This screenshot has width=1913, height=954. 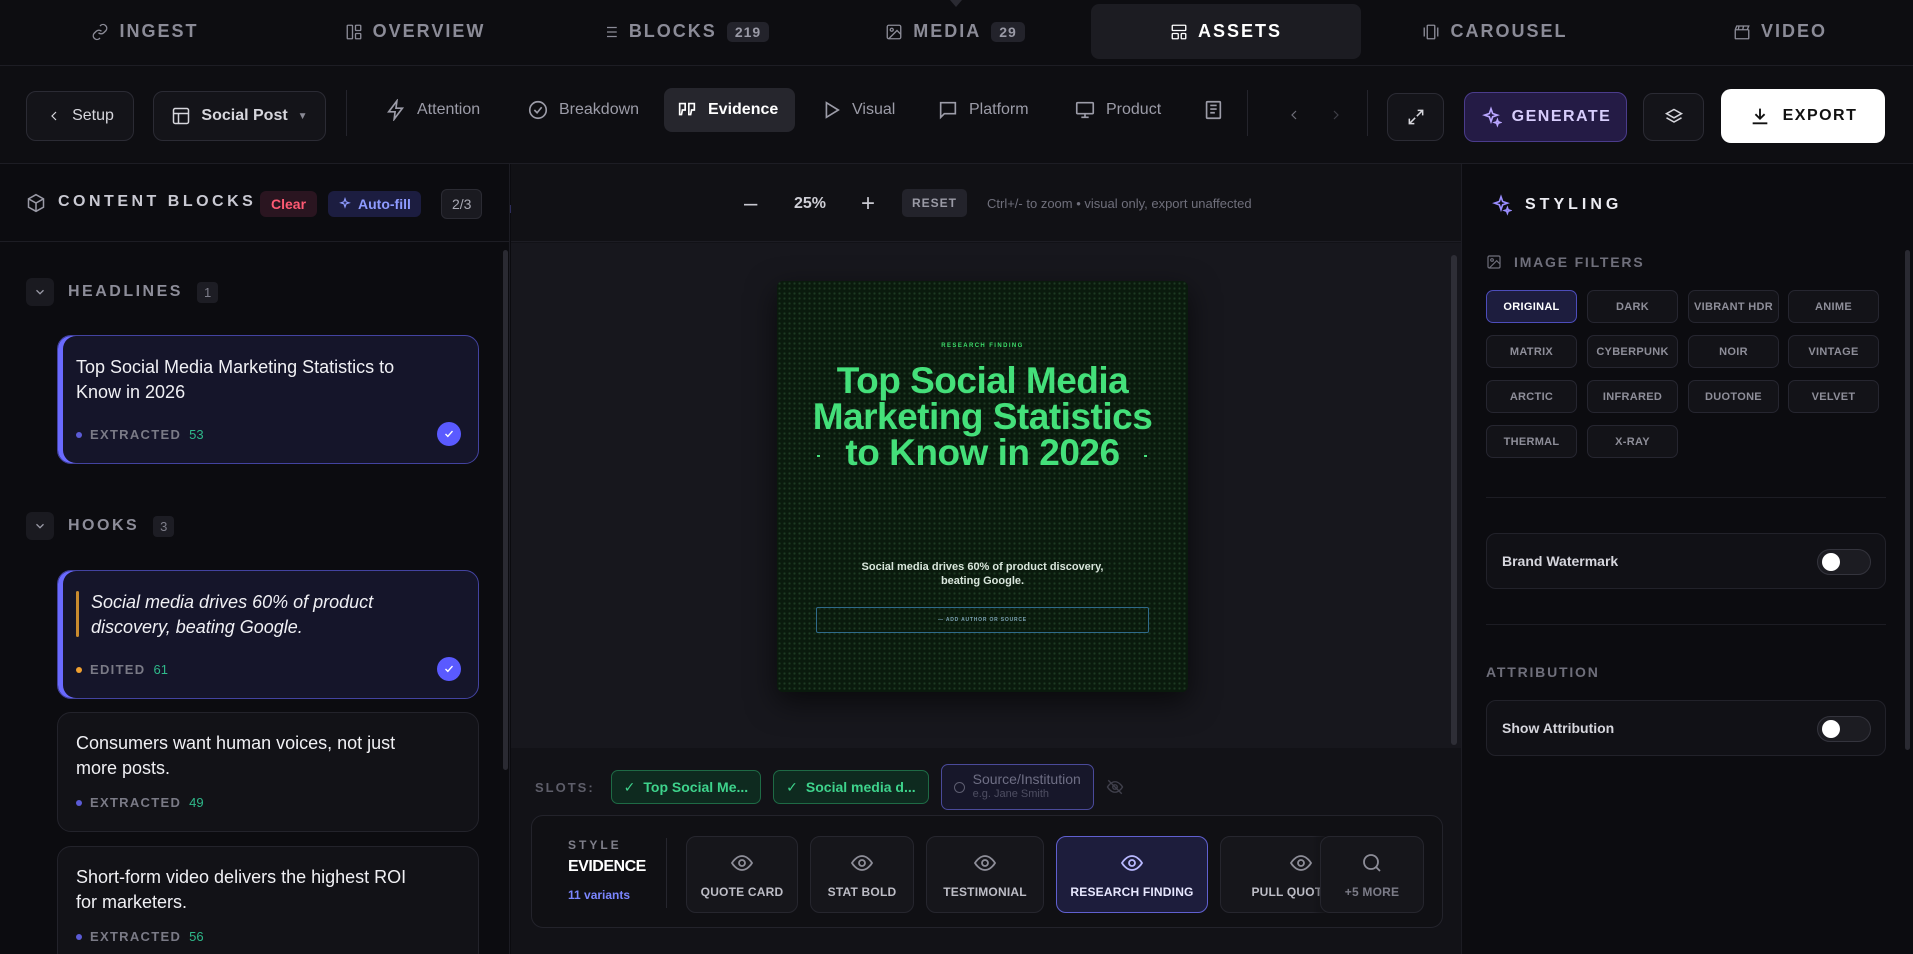 What do you see at coordinates (868, 204) in the screenshot?
I see `zoom-in-button: +` at bounding box center [868, 204].